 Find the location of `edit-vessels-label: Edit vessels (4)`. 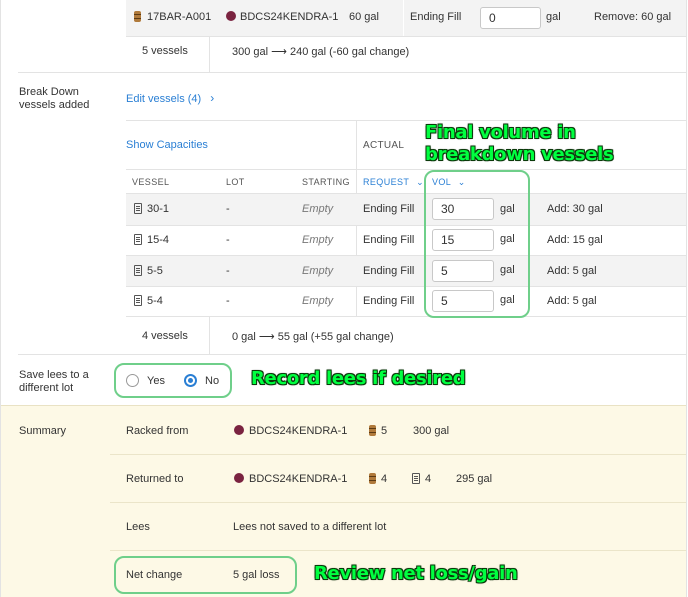

edit-vessels-label: Edit vessels (4) is located at coordinates (164, 99).